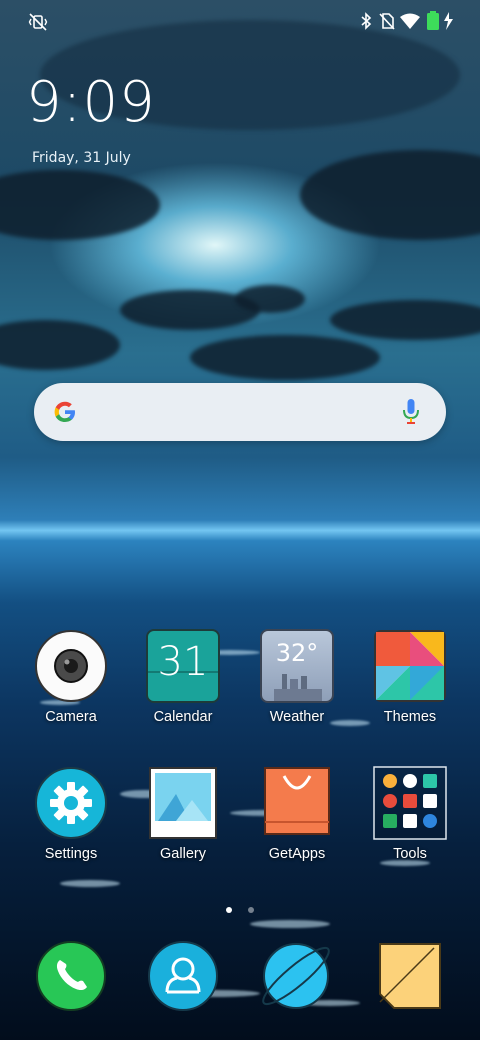 Image resolution: width=480 pixels, height=1040 pixels. I want to click on mic-icon, so click(411, 414).